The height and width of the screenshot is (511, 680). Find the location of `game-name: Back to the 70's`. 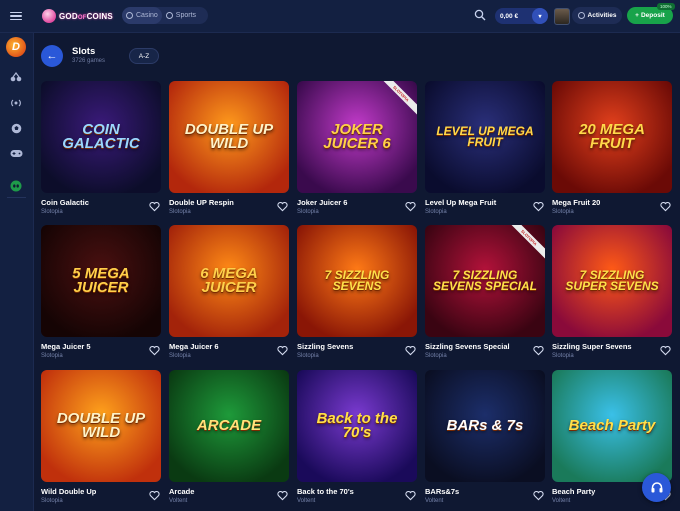

game-name: Back to the 70's is located at coordinates (325, 491).